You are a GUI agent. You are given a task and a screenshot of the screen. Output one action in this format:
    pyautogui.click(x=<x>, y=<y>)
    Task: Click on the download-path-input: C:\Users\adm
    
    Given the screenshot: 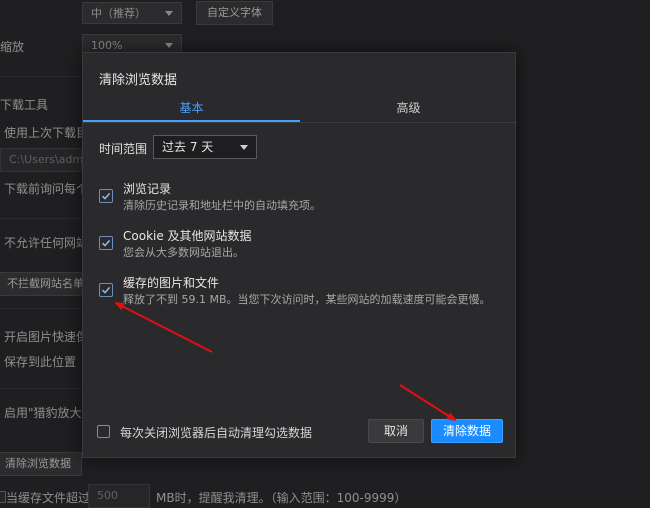 What is the action you would take?
    pyautogui.click(x=41, y=160)
    